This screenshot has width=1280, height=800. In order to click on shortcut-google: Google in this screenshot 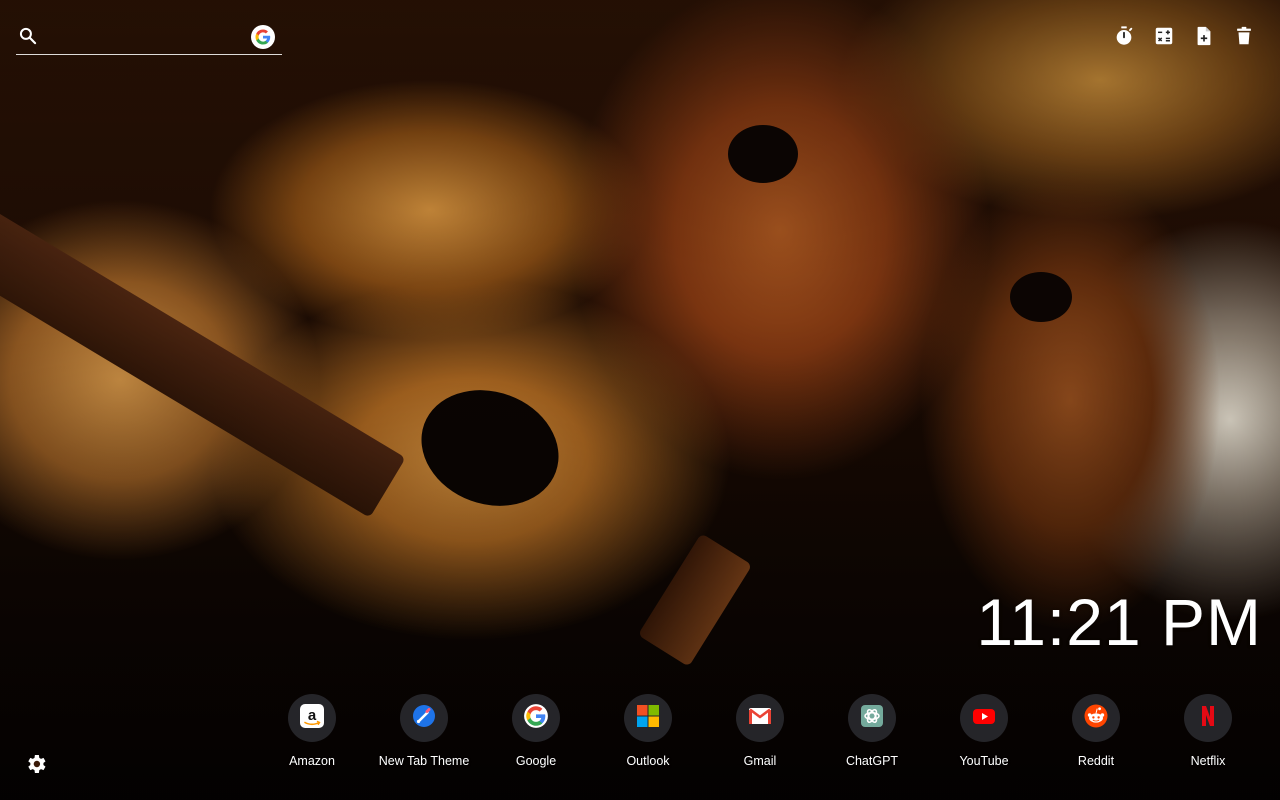, I will do `click(536, 731)`.